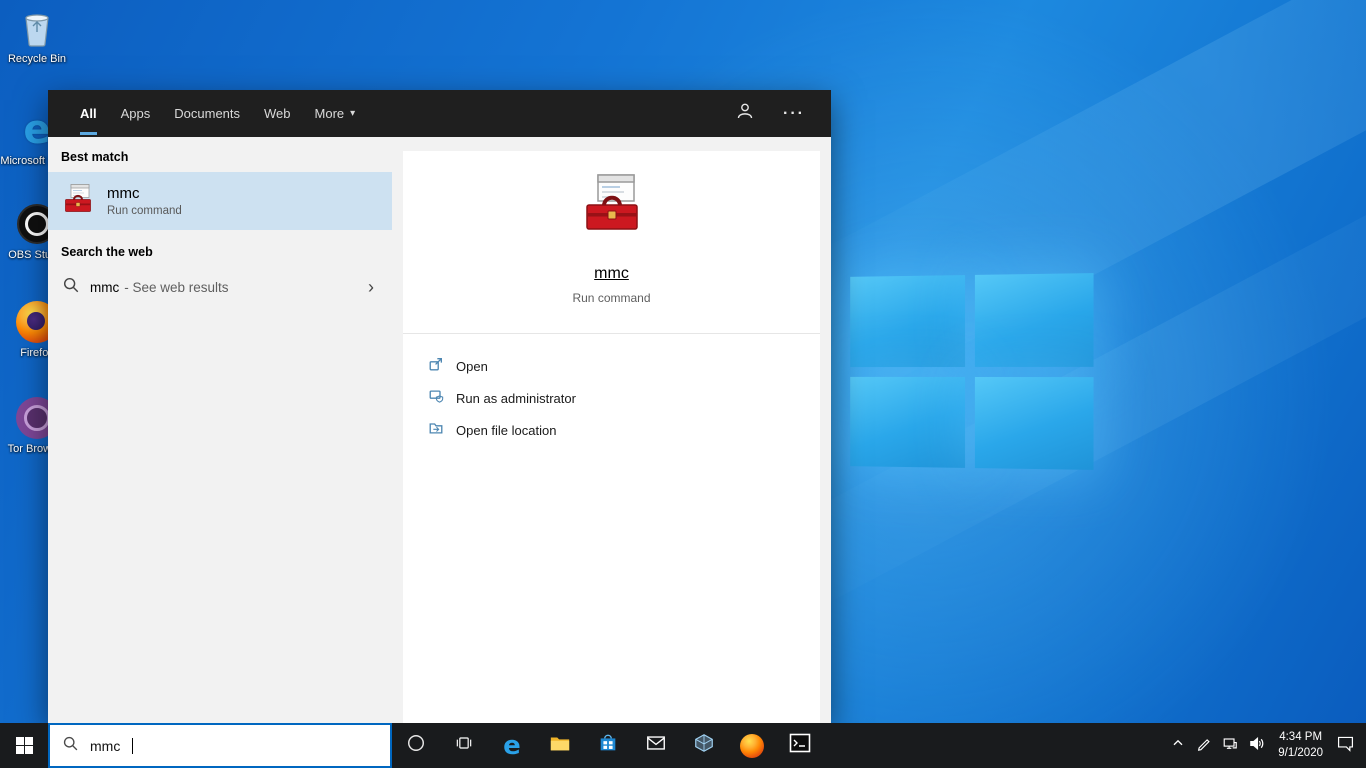 The width and height of the screenshot is (1366, 768). I want to click on folder-location-icon, so click(436, 430).